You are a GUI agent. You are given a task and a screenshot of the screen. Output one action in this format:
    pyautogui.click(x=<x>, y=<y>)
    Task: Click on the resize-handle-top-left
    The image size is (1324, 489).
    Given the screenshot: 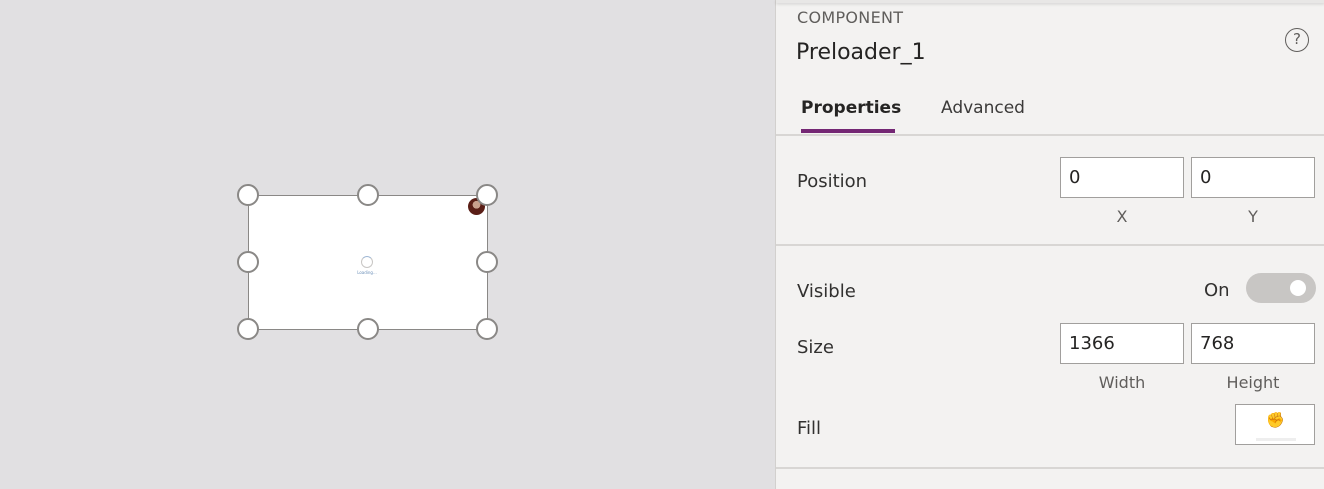 What is the action you would take?
    pyautogui.click(x=248, y=195)
    